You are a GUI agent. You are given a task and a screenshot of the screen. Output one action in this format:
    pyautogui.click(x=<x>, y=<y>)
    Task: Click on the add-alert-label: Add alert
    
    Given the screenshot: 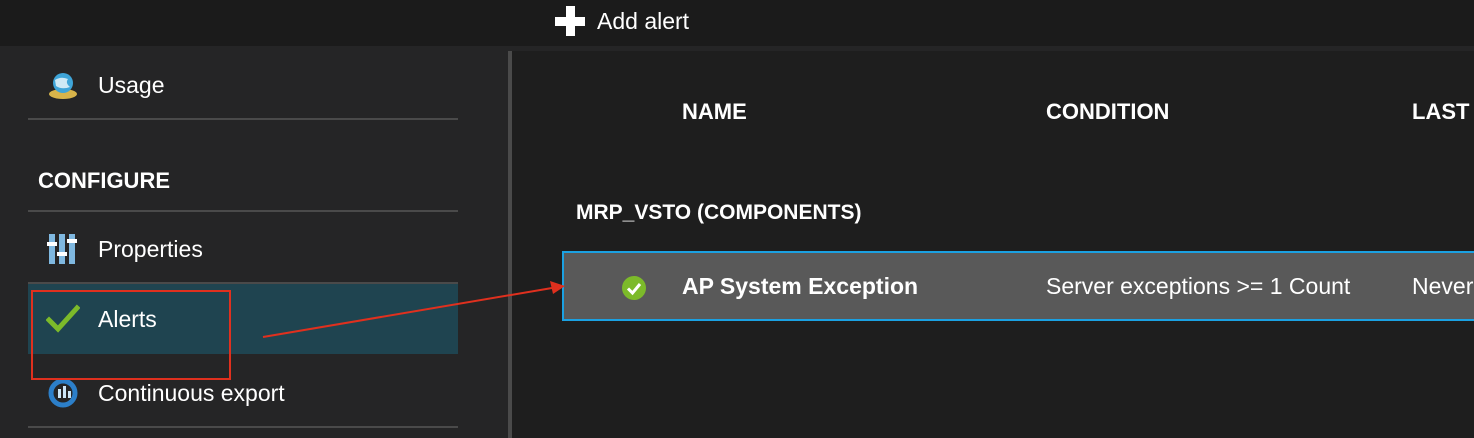 What is the action you would take?
    pyautogui.click(x=643, y=20)
    